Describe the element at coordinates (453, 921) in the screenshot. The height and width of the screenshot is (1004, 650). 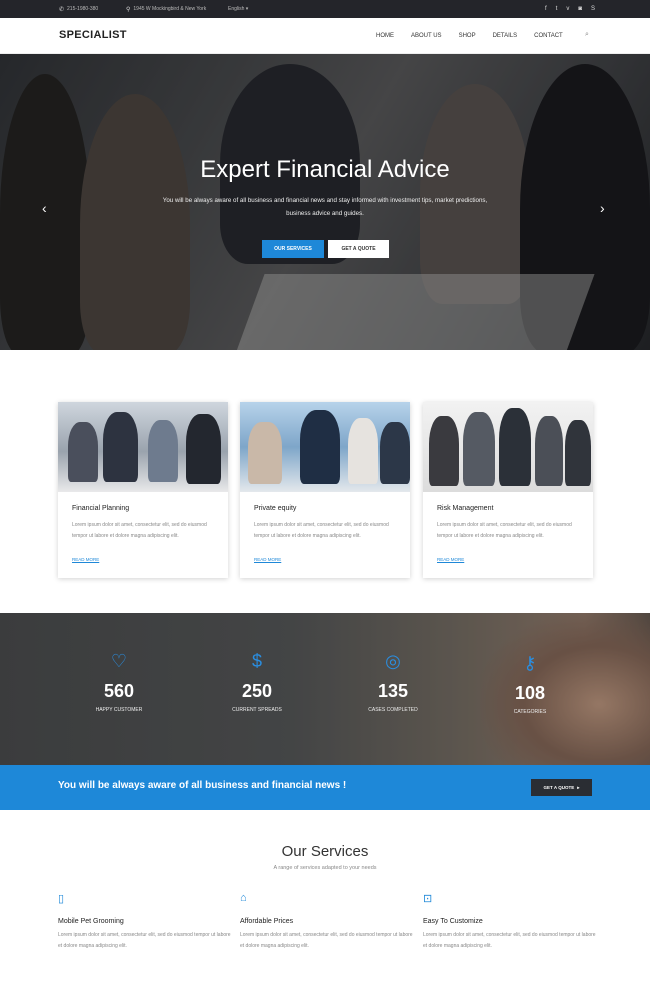
I see `service-title: Easy To Customize` at that location.